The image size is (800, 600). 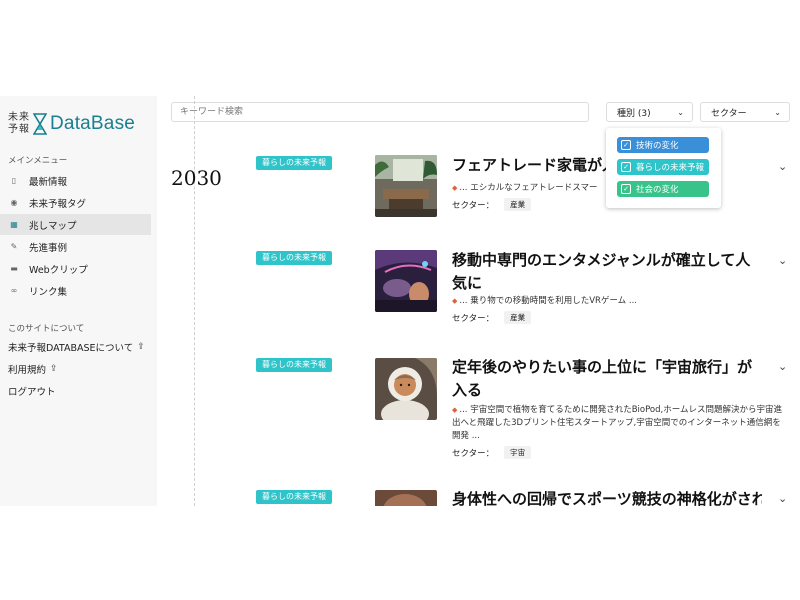 What do you see at coordinates (380, 112) in the screenshot?
I see `search-input` at bounding box center [380, 112].